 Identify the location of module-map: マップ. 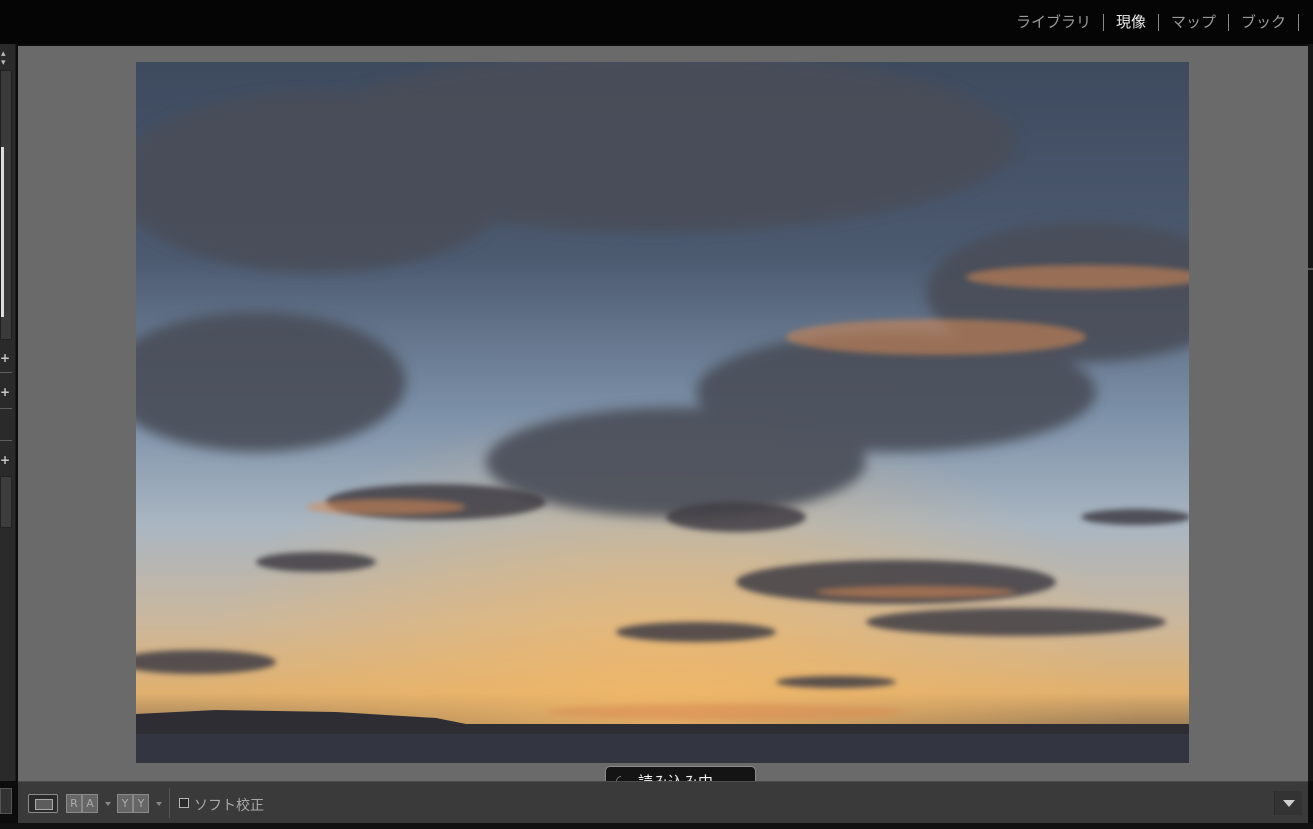
(1193, 22).